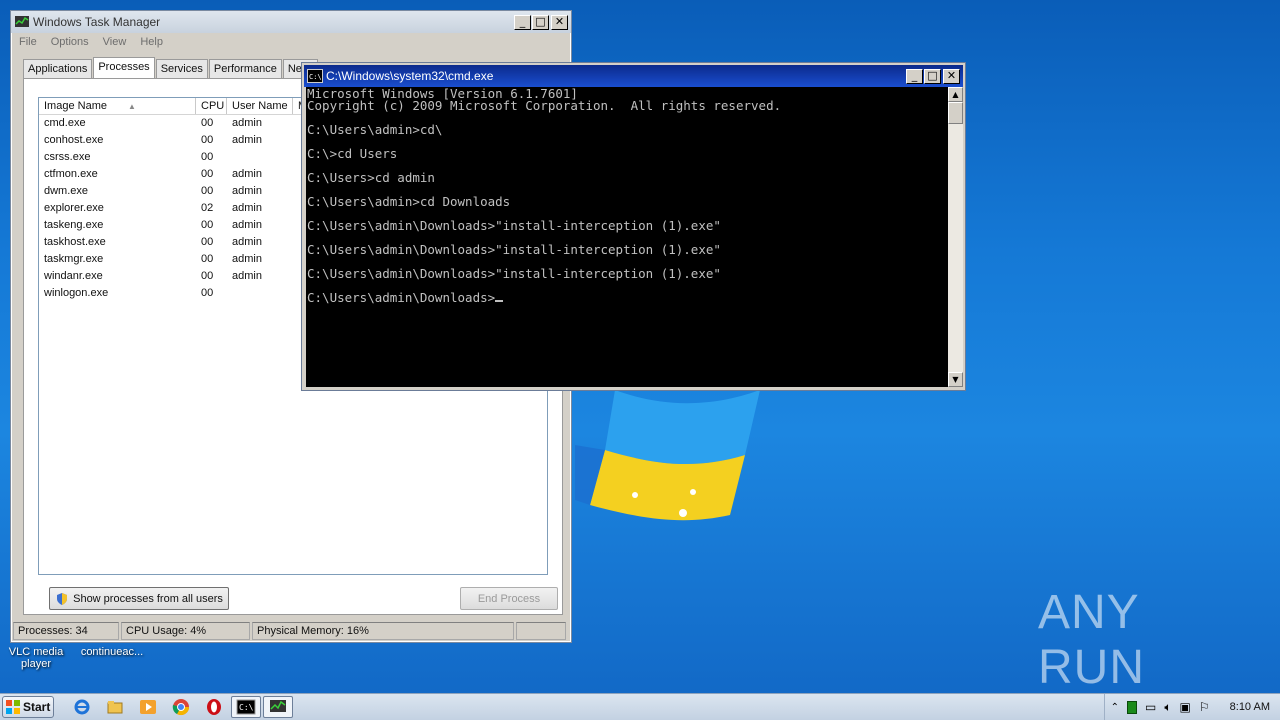  I want to click on task-manager-app-icon, so click(22, 22).